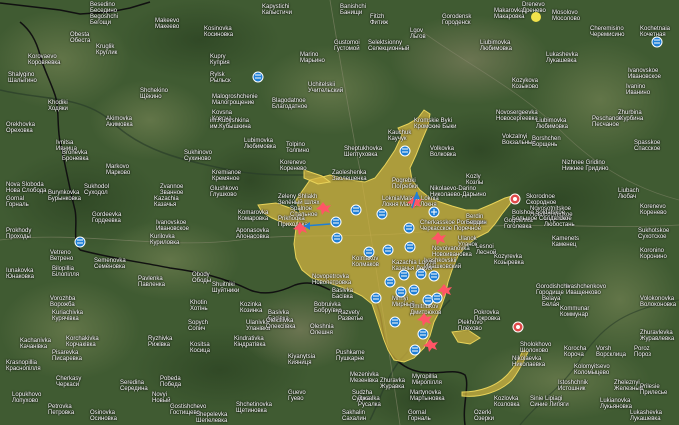 This screenshot has height=425, width=679. What do you see at coordinates (536, 17) in the screenshot?
I see `sun-icon` at bounding box center [536, 17].